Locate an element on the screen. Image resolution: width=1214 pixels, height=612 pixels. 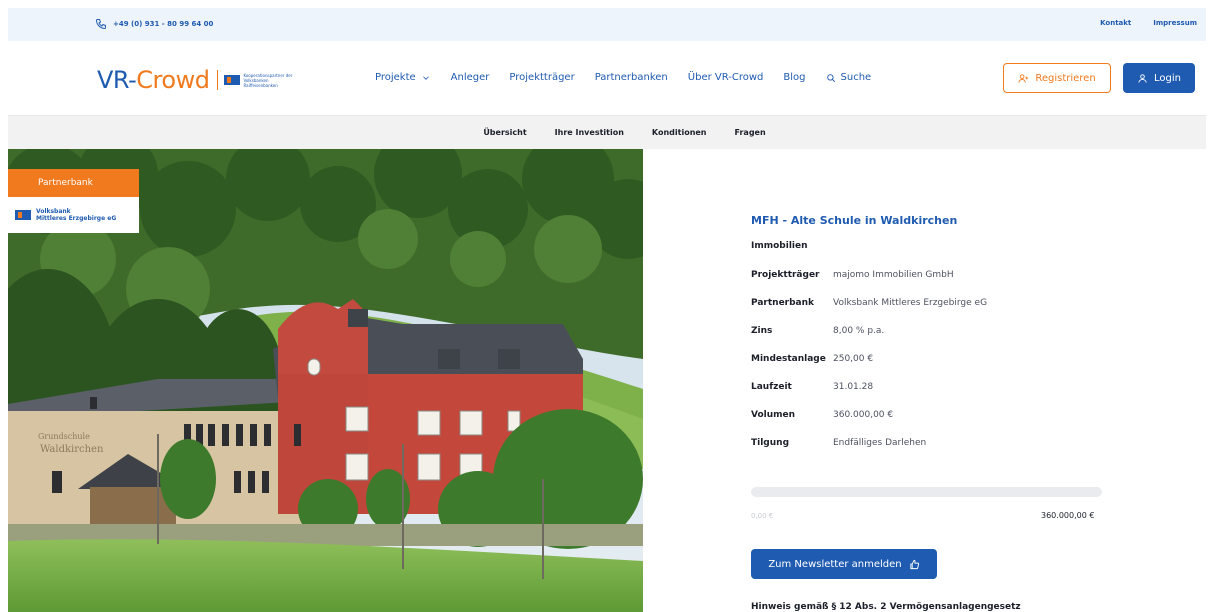
detail-row-tilgung: Tilgung Endfälliges Darlehen is located at coordinates (931, 443).